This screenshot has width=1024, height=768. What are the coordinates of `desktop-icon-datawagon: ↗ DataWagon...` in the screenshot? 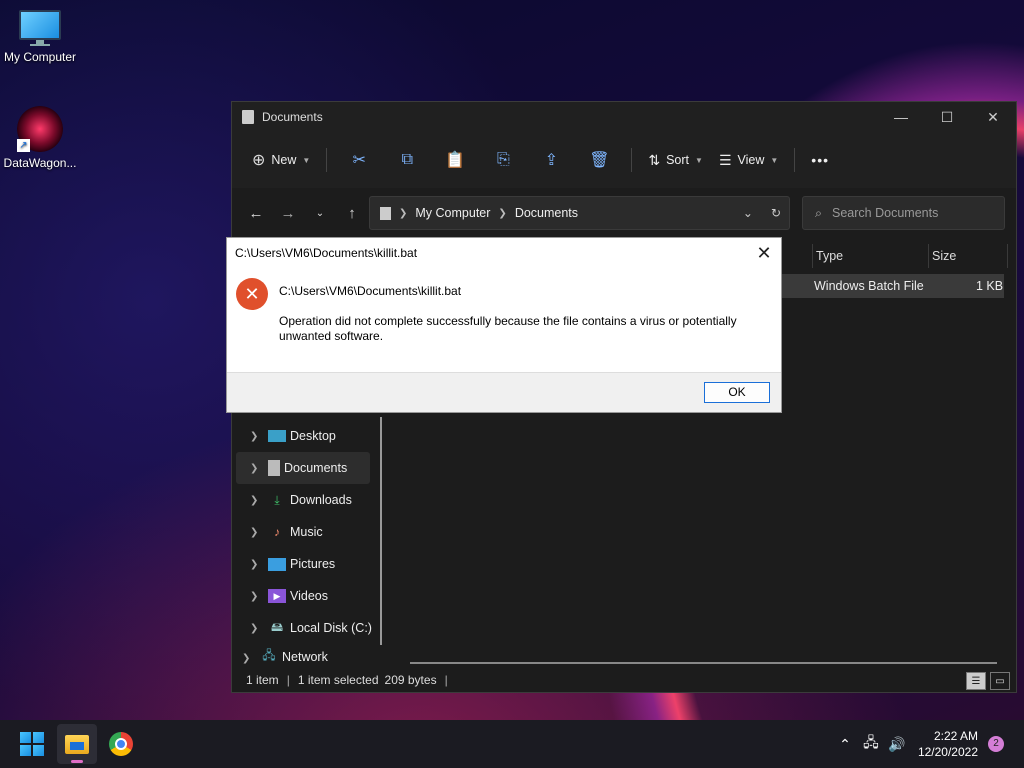 It's located at (40, 138).